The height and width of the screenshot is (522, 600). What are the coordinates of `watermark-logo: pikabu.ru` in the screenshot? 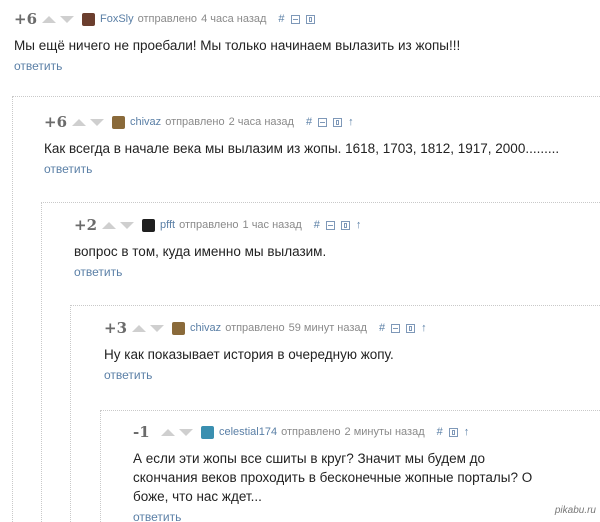 It's located at (575, 510).